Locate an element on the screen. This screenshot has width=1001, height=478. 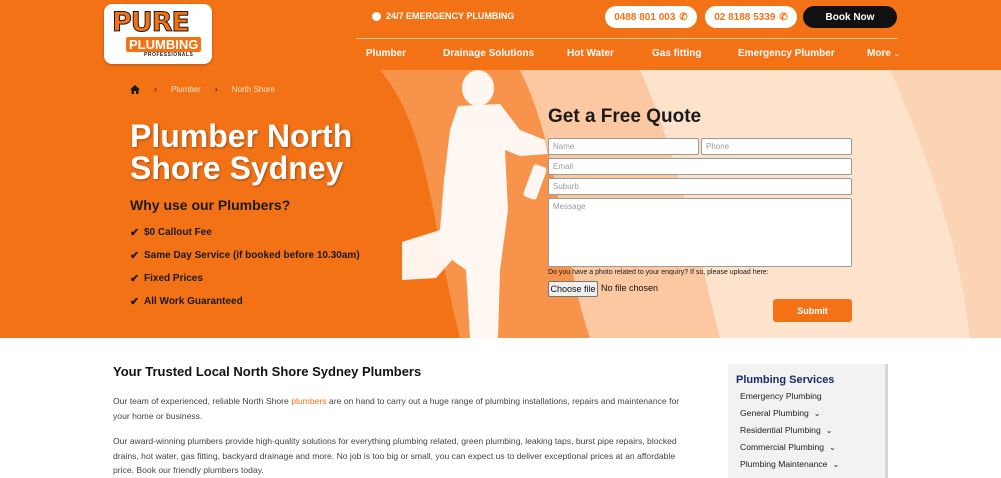
emergency-text: 24/7 EMERGENCY PLUMBING is located at coordinates (450, 16).